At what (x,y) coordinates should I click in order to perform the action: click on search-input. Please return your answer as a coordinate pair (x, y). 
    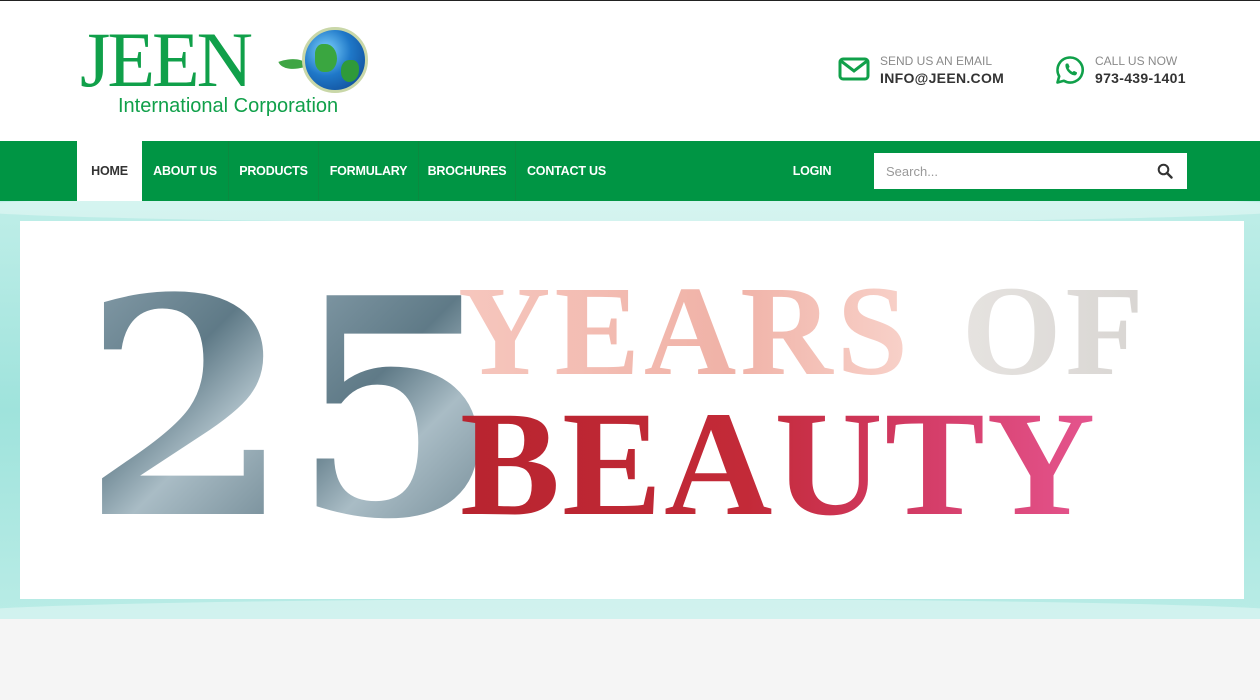
    Looking at the image, I should click on (1009, 171).